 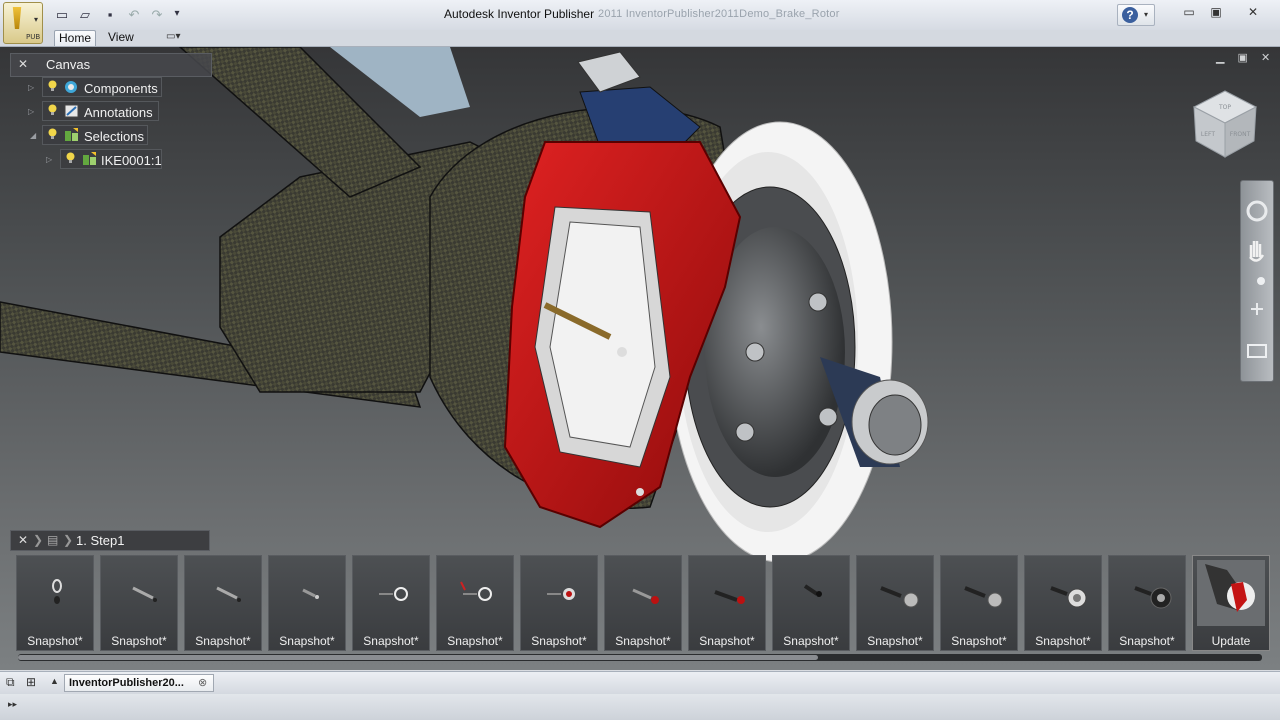 I want to click on tree-item-label: Components, so click(x=121, y=88).